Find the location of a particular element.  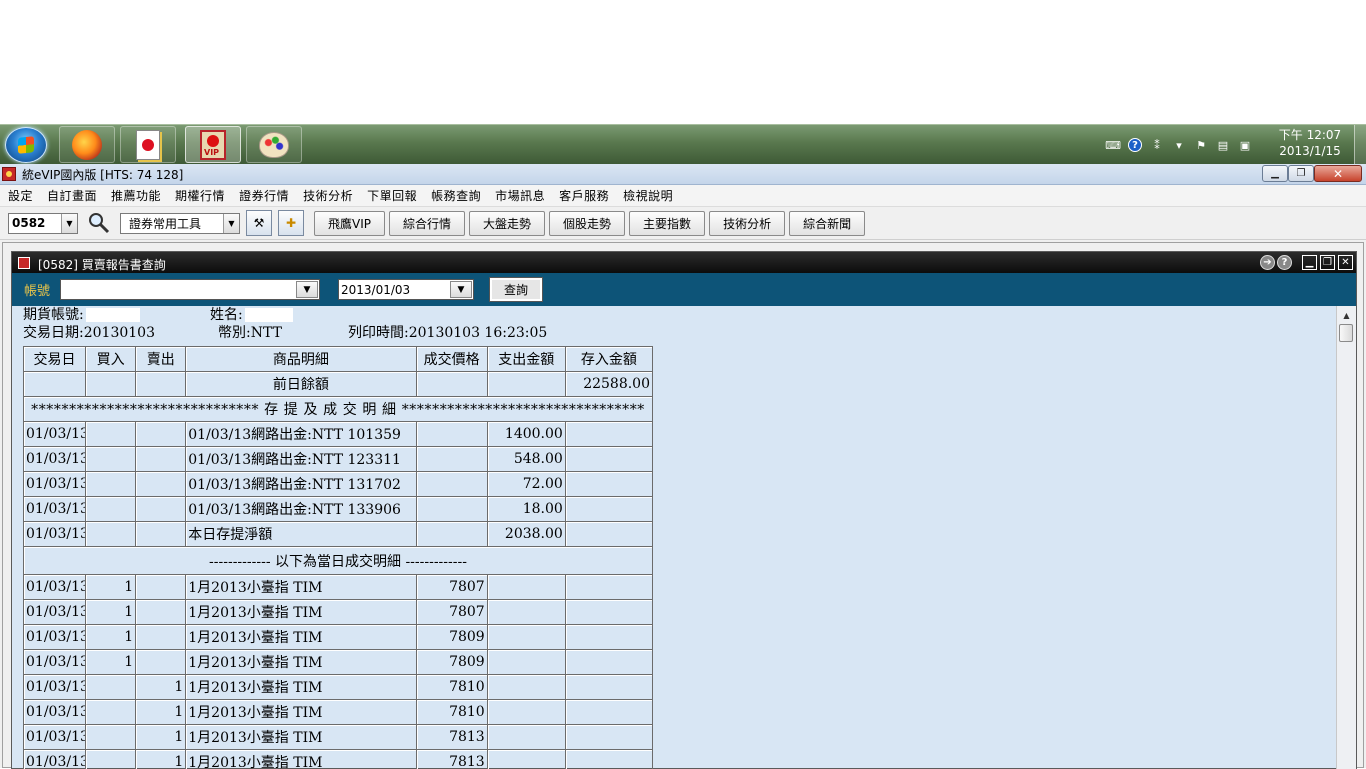

table-row: 01/03/13 01/03/13網路出金:NTT 131702 72.00 is located at coordinates (338, 484).